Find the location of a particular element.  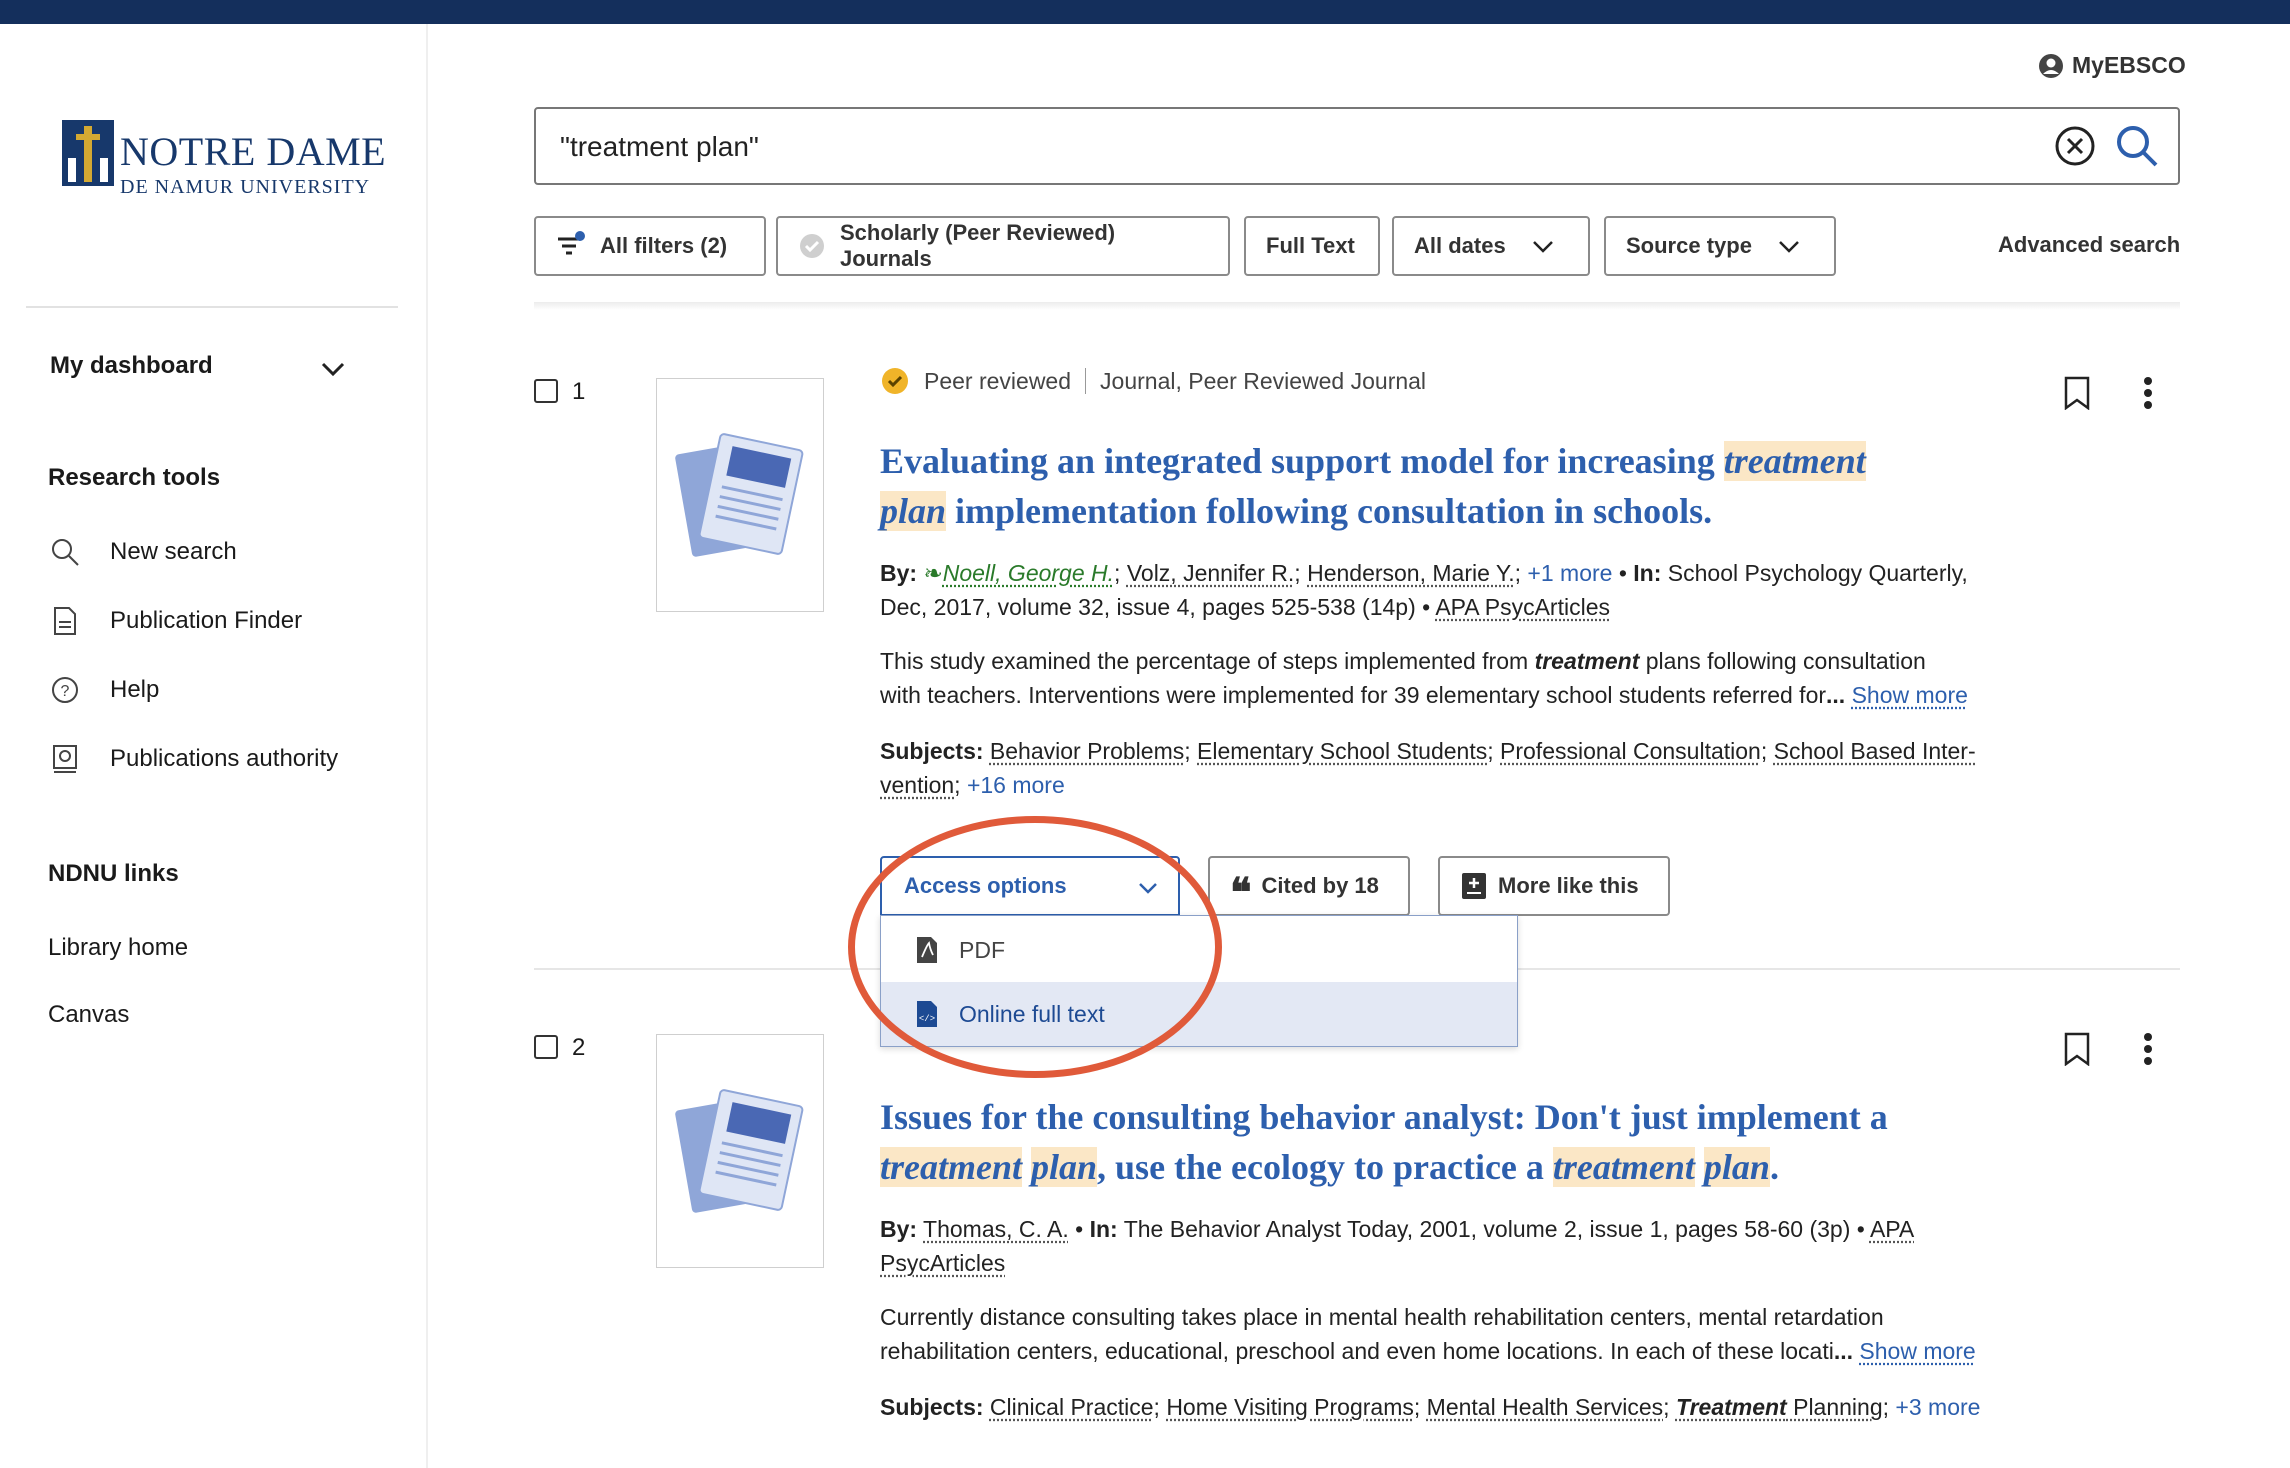

my-dashboard-toggle: My dashboard is located at coordinates (200, 366).